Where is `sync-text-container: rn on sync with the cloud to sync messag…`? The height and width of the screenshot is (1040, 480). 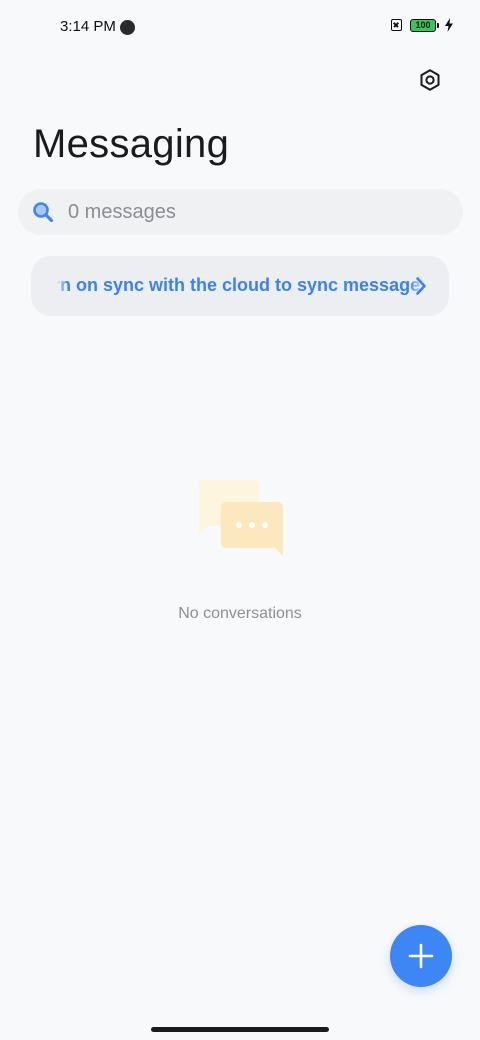
sync-text-container: rn on sync with the cloud to sync messag… is located at coordinates (241, 286).